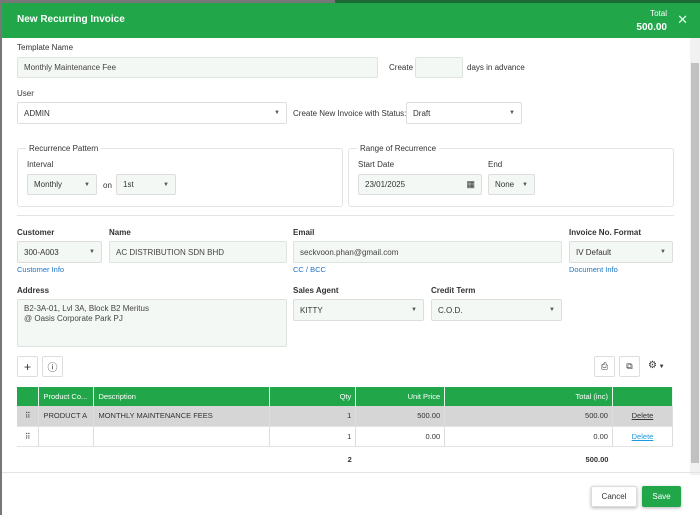  What do you see at coordinates (345, 215) in the screenshot?
I see `divider` at bounding box center [345, 215].